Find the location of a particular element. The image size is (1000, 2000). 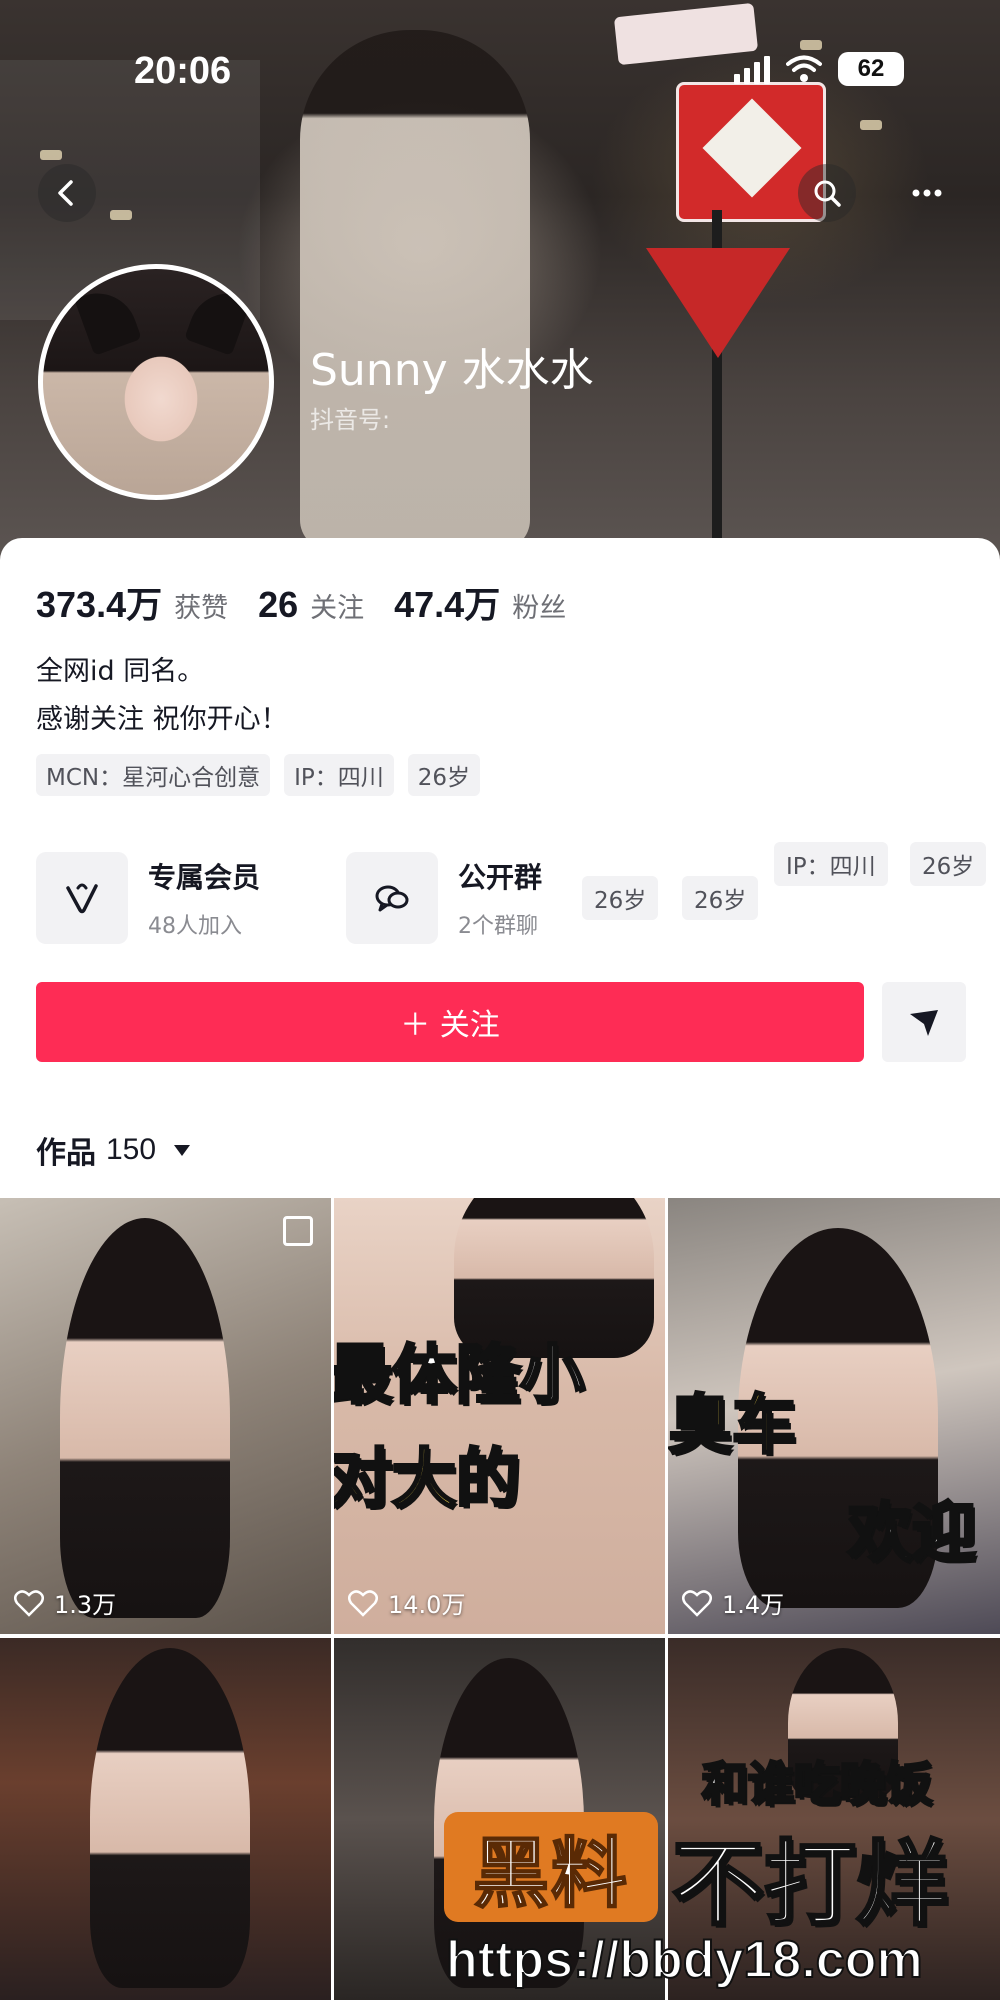

stat-following: 26 关注 is located at coordinates (311, 605).